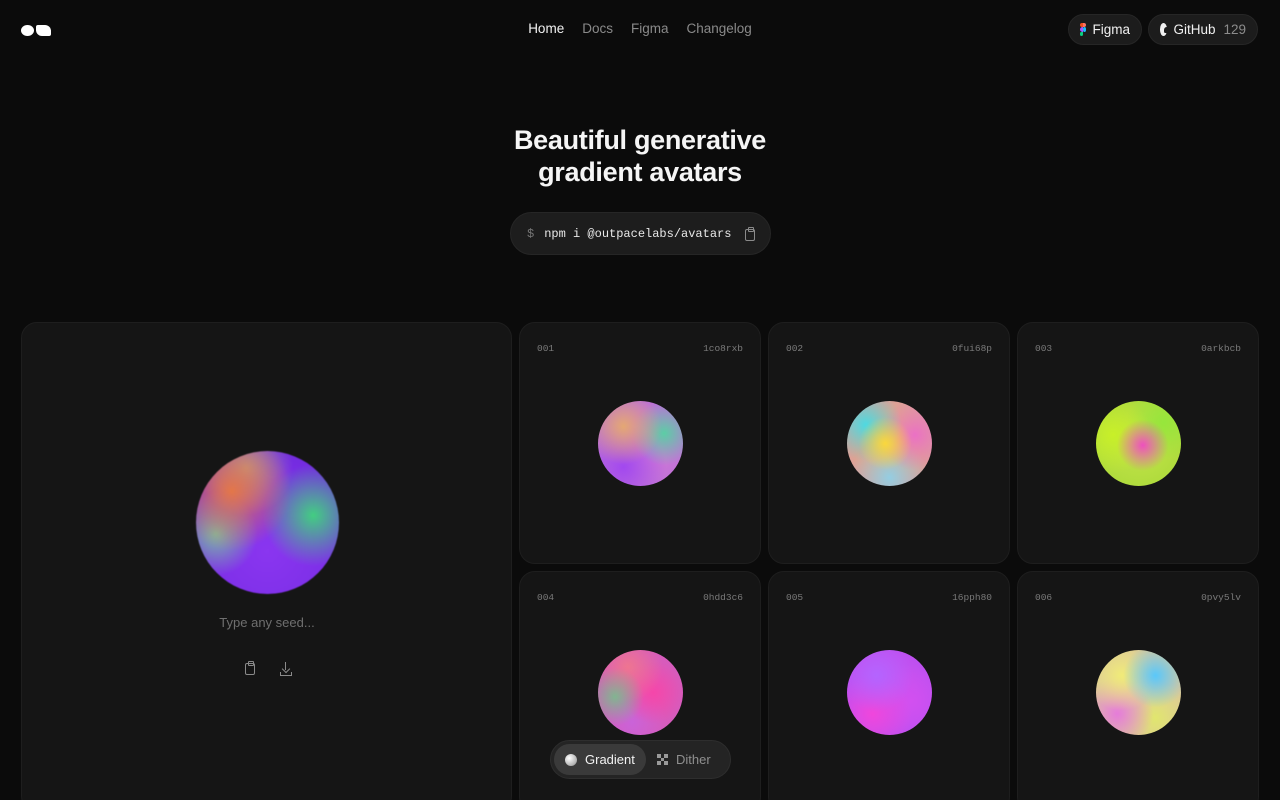  I want to click on seed-input, so click(267, 622).